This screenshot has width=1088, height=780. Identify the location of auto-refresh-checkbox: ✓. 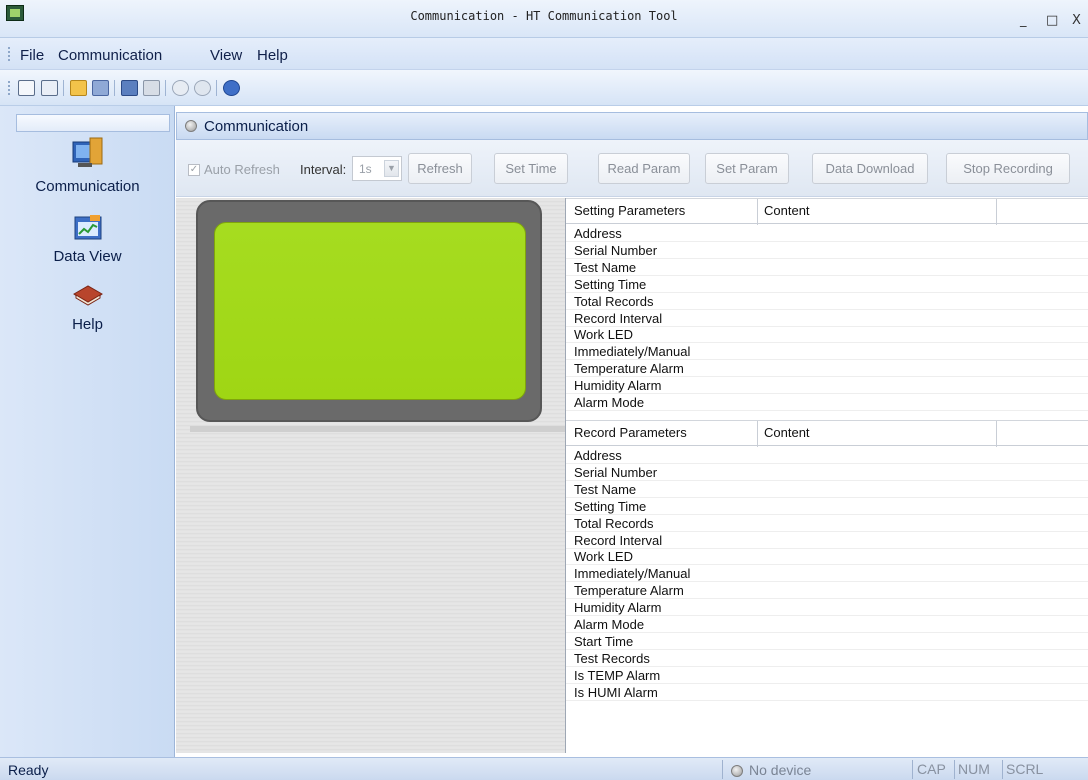
(194, 170).